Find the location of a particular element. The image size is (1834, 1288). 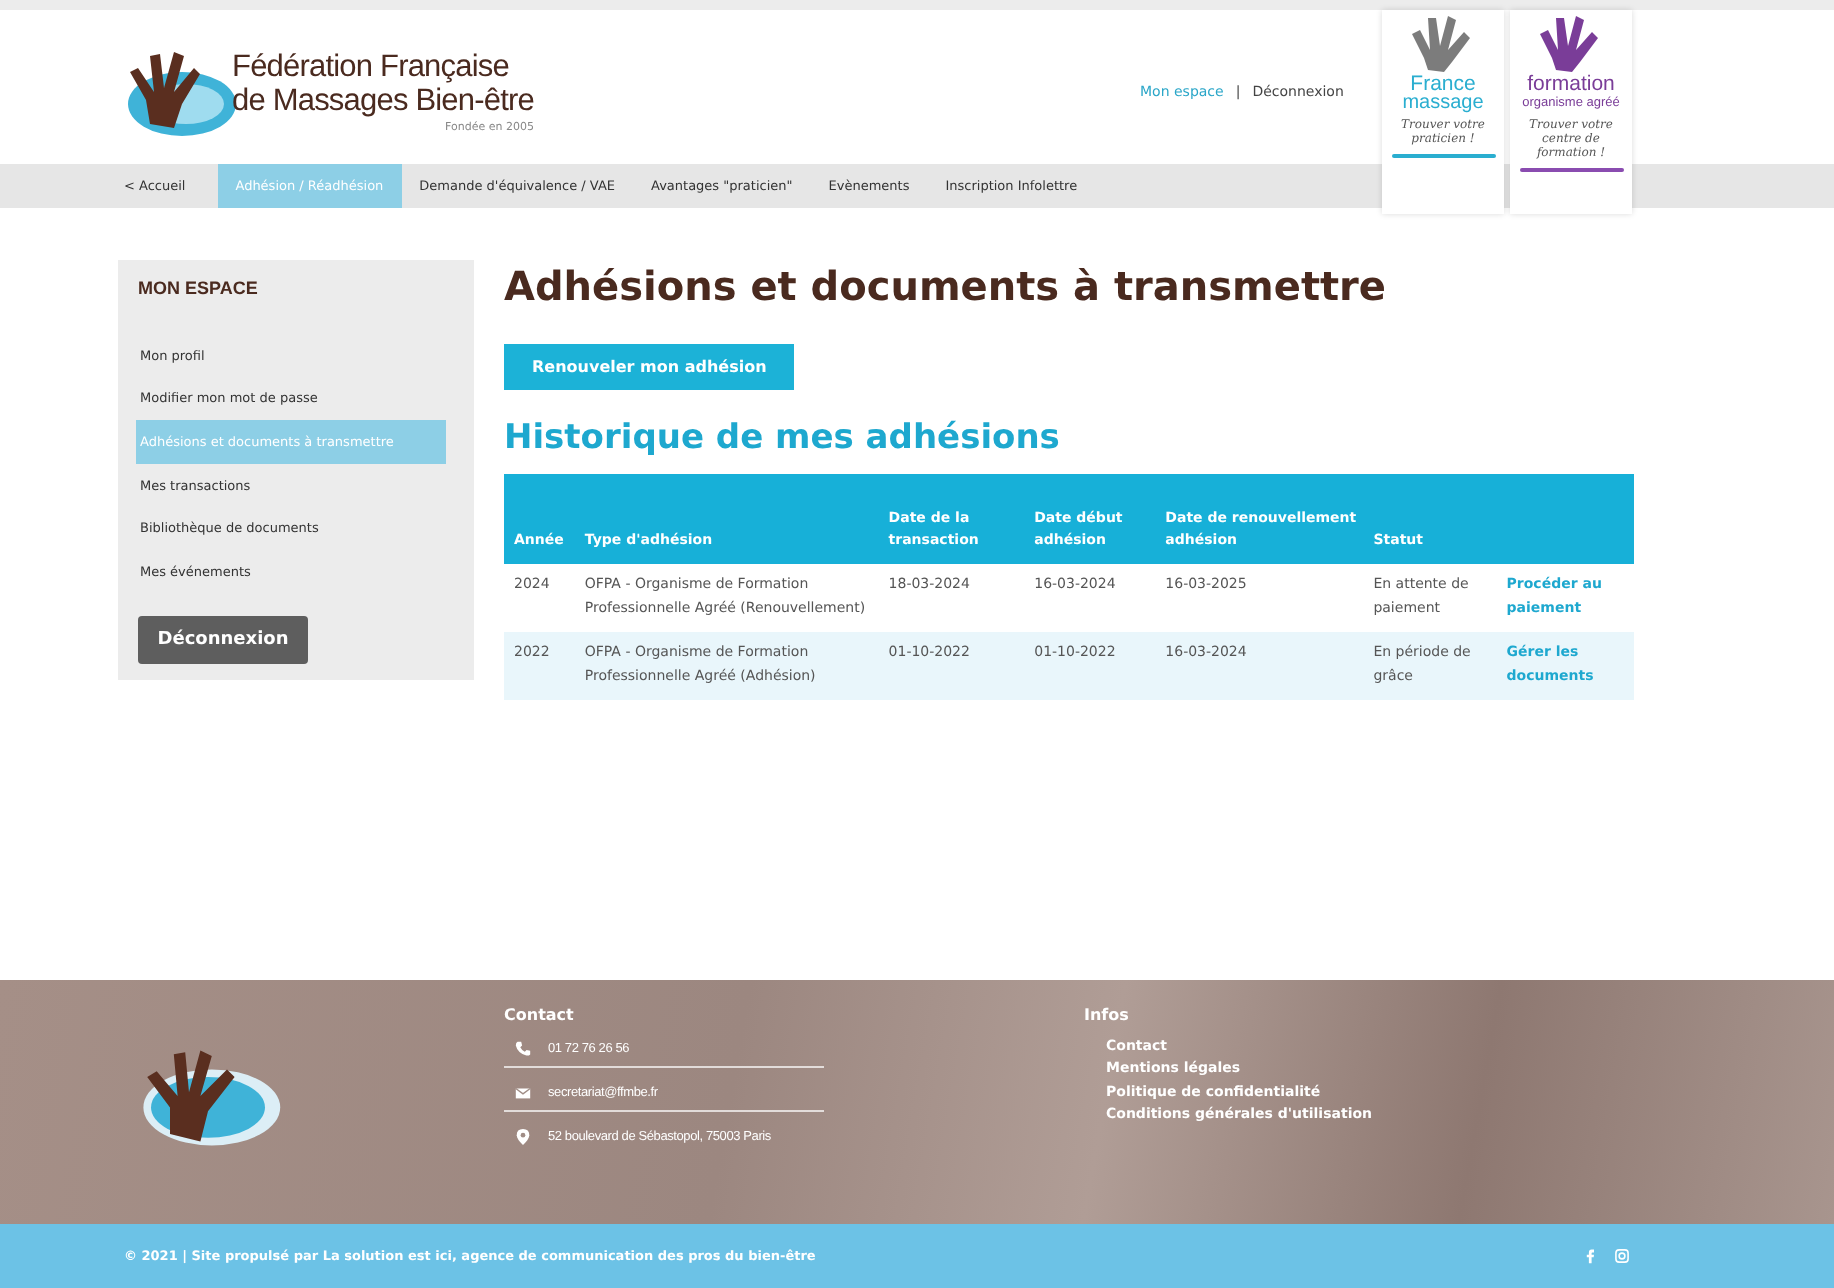

logout-button: Déconnexion is located at coordinates (223, 639).